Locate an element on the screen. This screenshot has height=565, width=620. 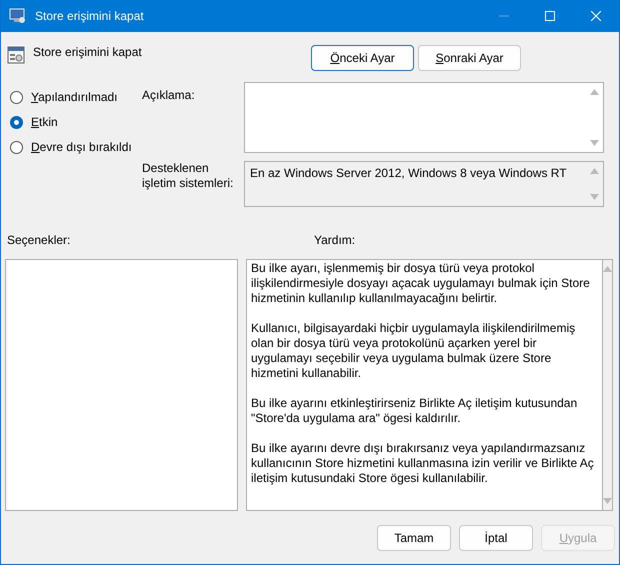
policy-icon is located at coordinates (16, 55).